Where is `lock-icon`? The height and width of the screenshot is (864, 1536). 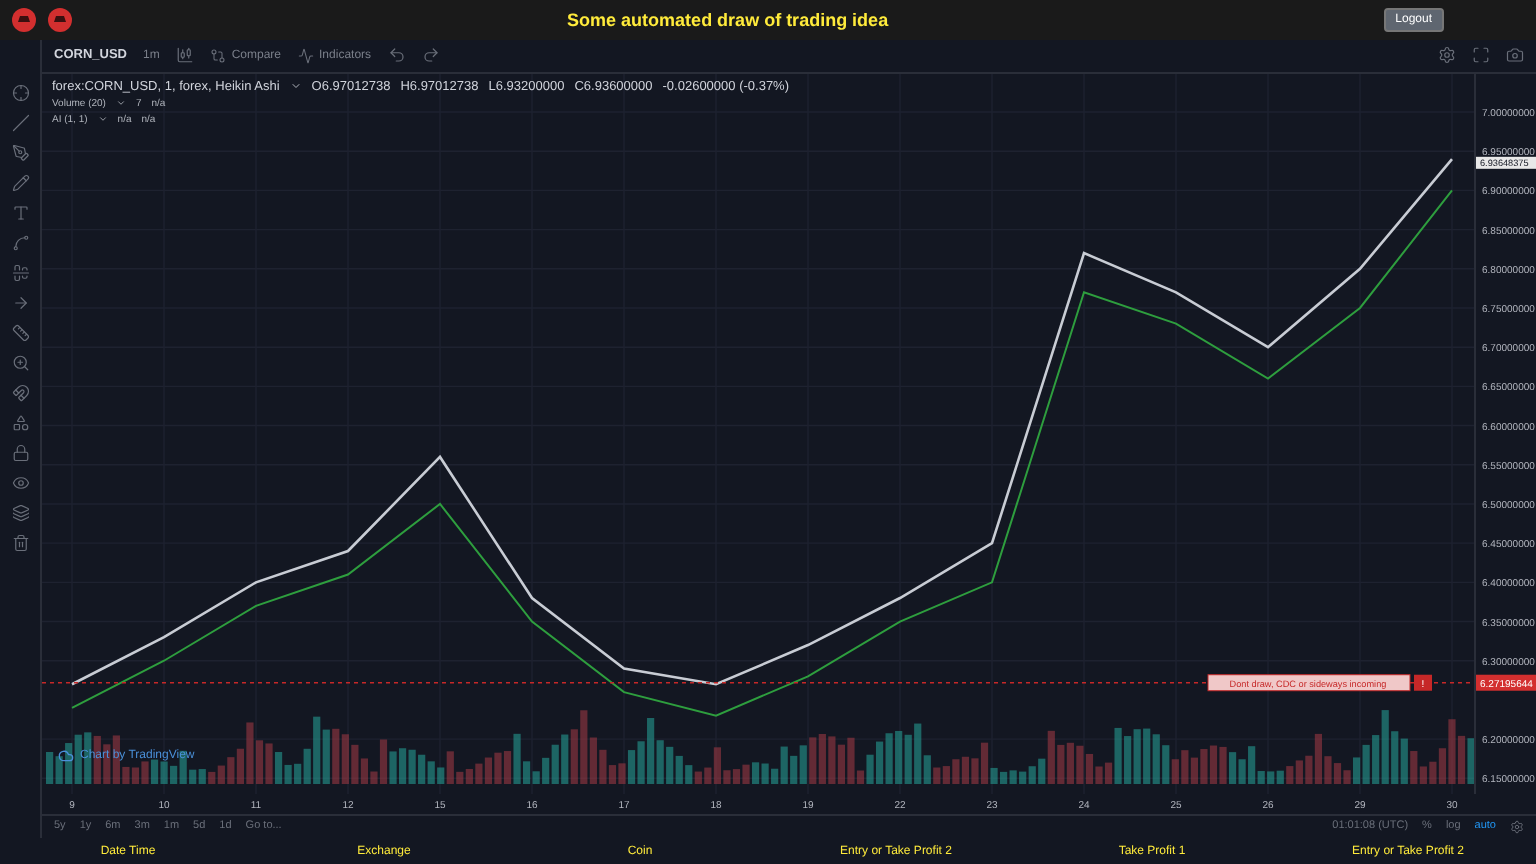 lock-icon is located at coordinates (20, 453).